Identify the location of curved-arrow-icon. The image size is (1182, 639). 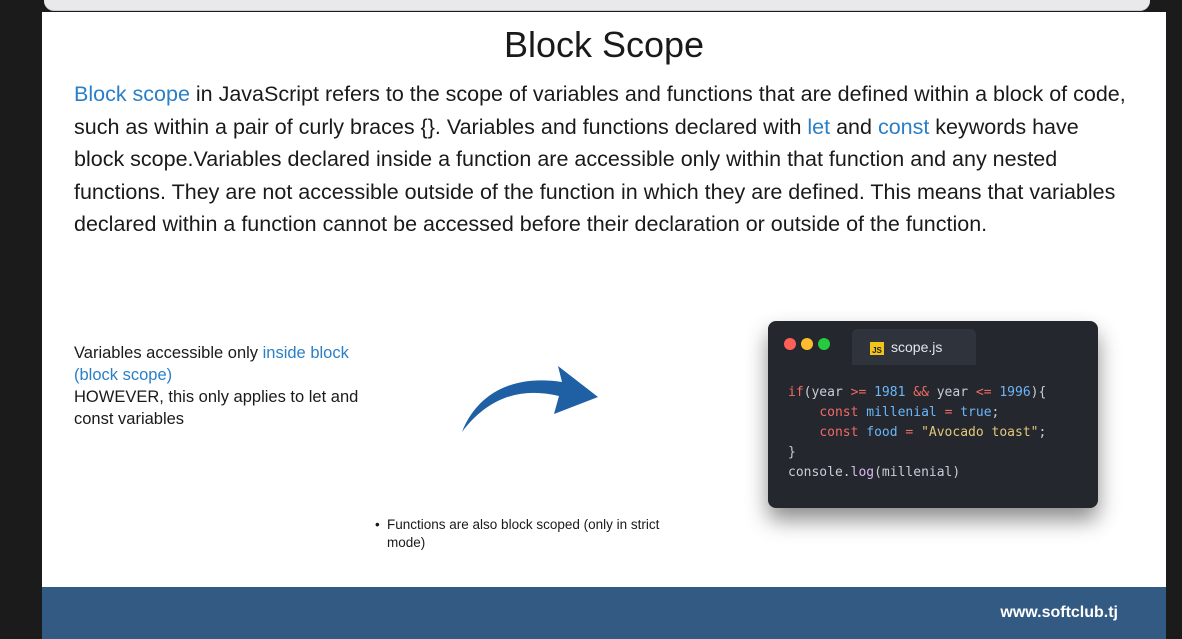
(530, 399).